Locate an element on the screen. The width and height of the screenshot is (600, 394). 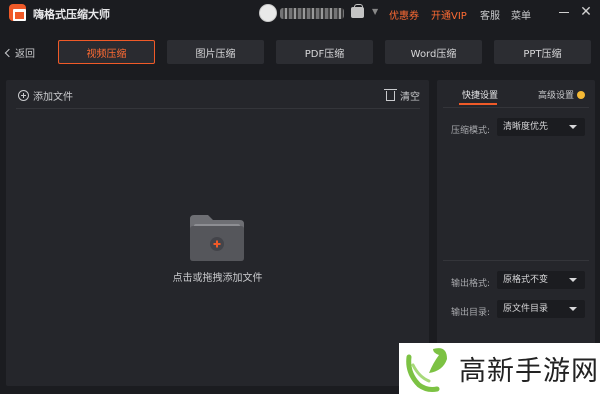
compress-type-nav: 返回 视频压缩 图片压缩 PDF压缩 Word压缩 PPT压缩 is located at coordinates (300, 52).